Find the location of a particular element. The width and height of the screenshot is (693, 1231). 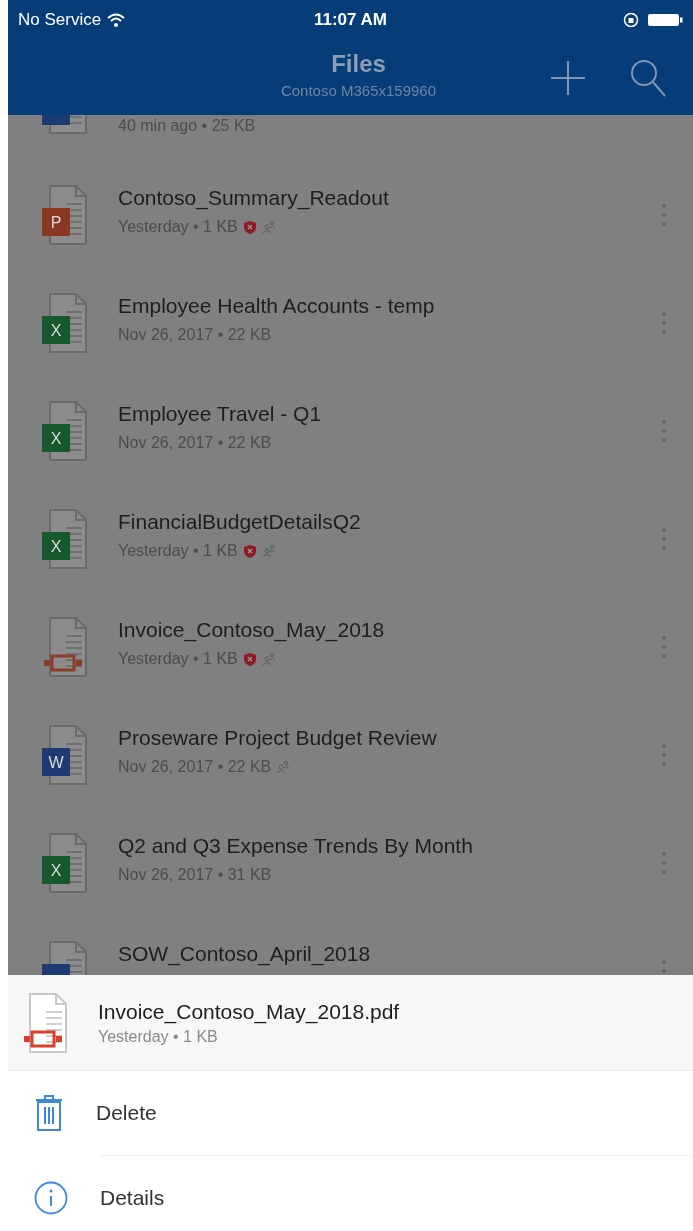

menu-item: Delete is located at coordinates (350, 1113).